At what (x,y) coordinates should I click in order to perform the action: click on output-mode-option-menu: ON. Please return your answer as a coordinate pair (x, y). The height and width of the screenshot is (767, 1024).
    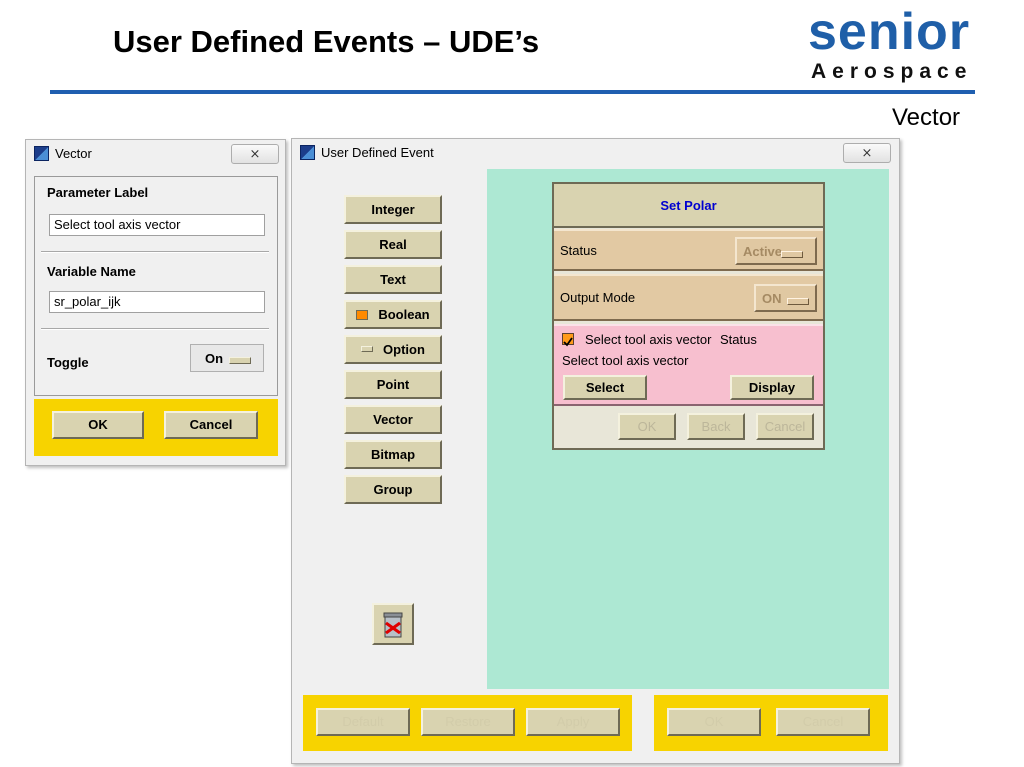
    Looking at the image, I should click on (785, 298).